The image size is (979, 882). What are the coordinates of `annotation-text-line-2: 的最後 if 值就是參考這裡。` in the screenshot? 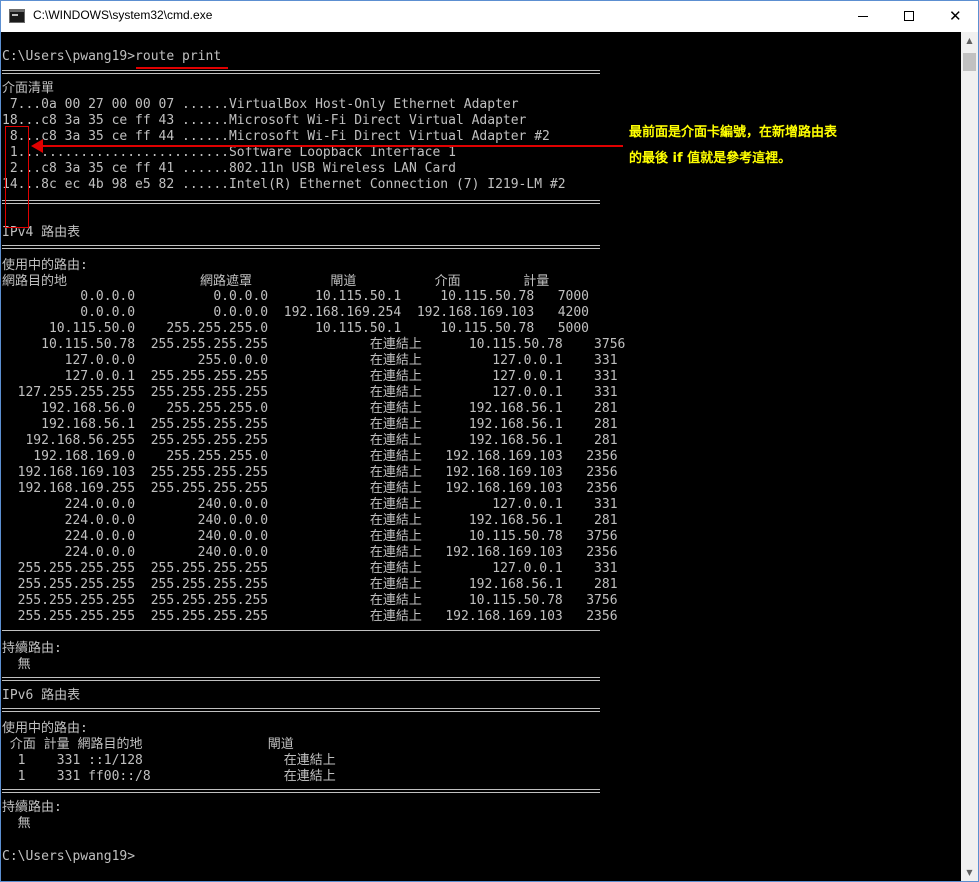 It's located at (710, 158).